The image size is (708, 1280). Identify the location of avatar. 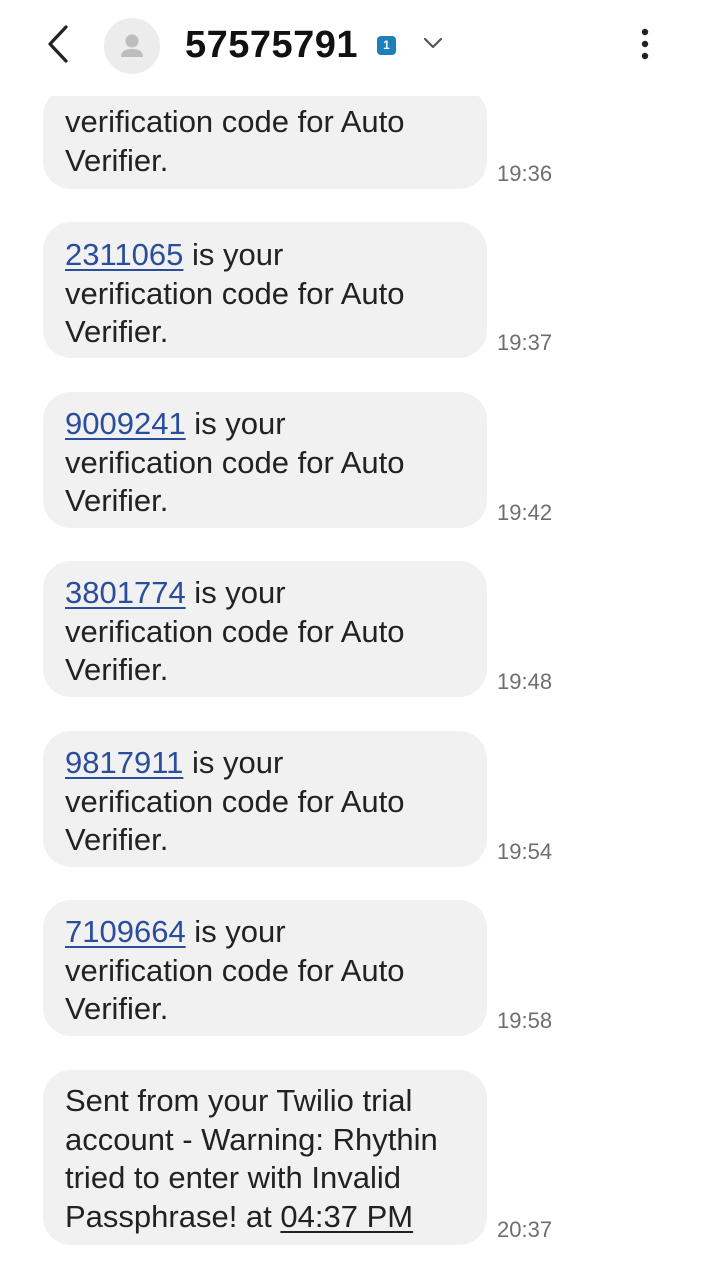
(132, 46).